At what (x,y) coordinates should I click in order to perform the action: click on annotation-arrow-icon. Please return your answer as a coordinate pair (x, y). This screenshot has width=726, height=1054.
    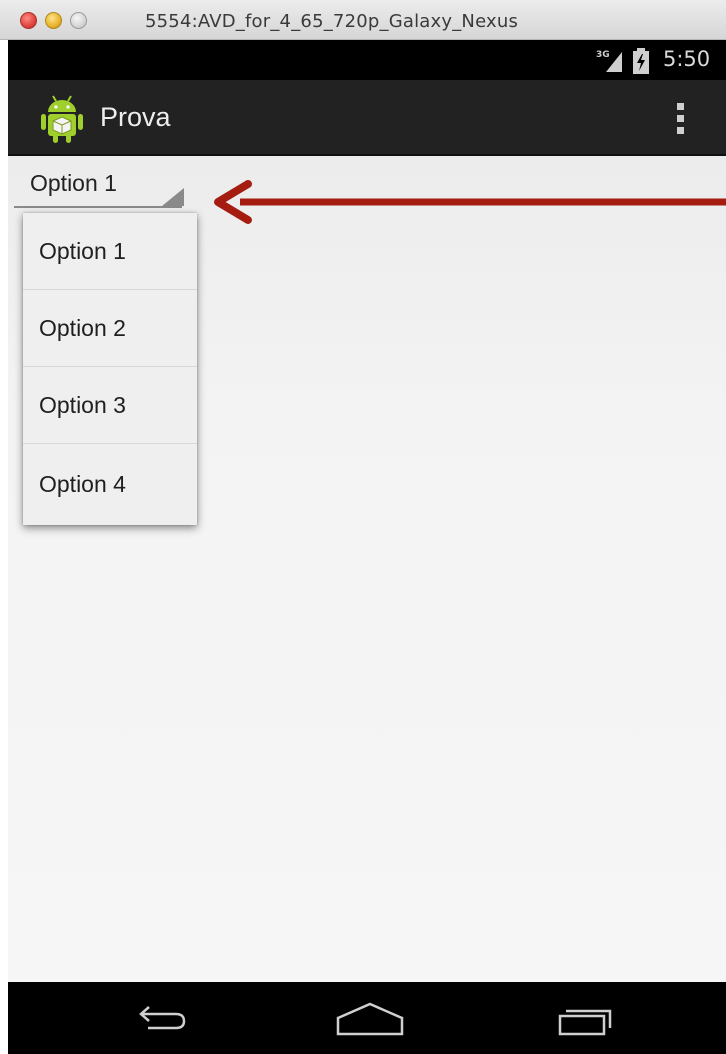
    Looking at the image, I should click on (470, 202).